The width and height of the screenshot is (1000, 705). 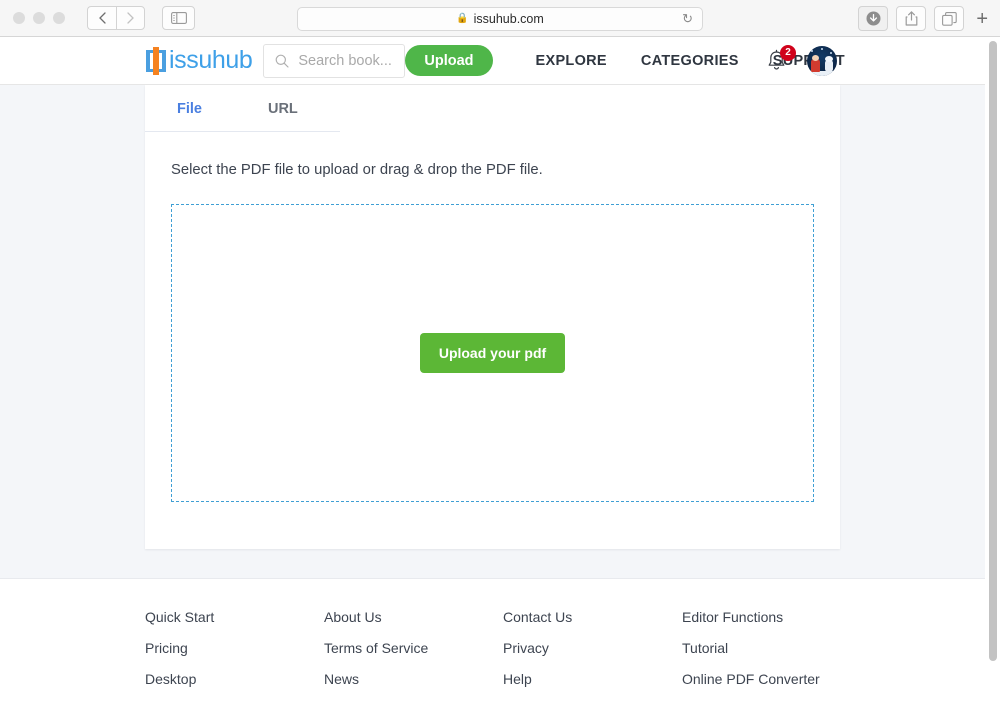 I want to click on chevron-right-icon, so click(x=130, y=18).